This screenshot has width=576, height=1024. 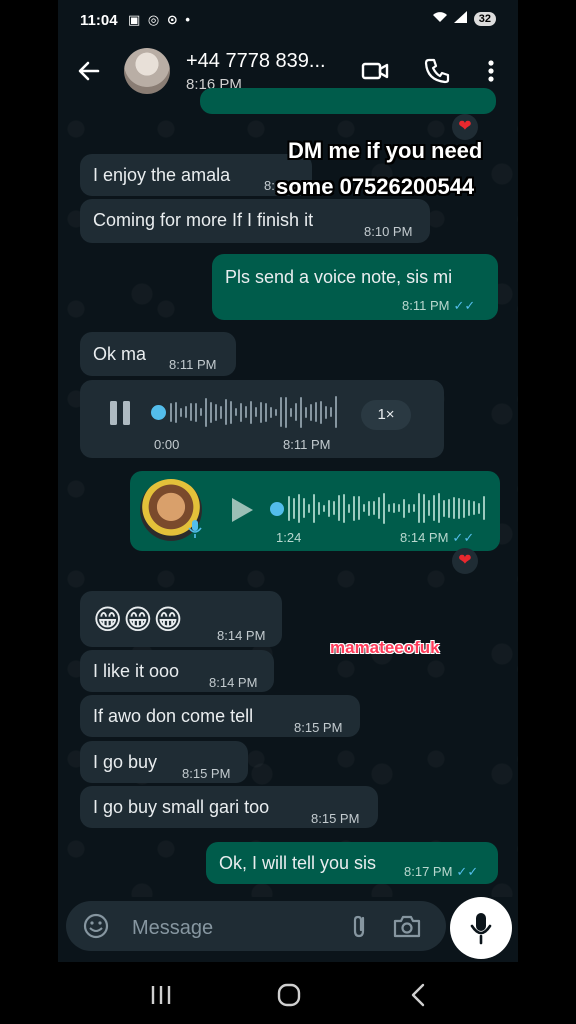 I want to click on signal-icon, so click(x=460, y=18).